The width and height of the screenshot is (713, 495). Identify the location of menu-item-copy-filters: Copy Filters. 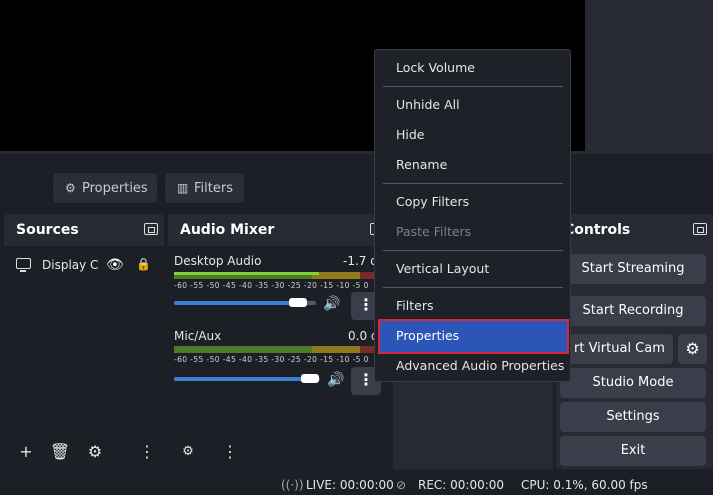
(432, 201).